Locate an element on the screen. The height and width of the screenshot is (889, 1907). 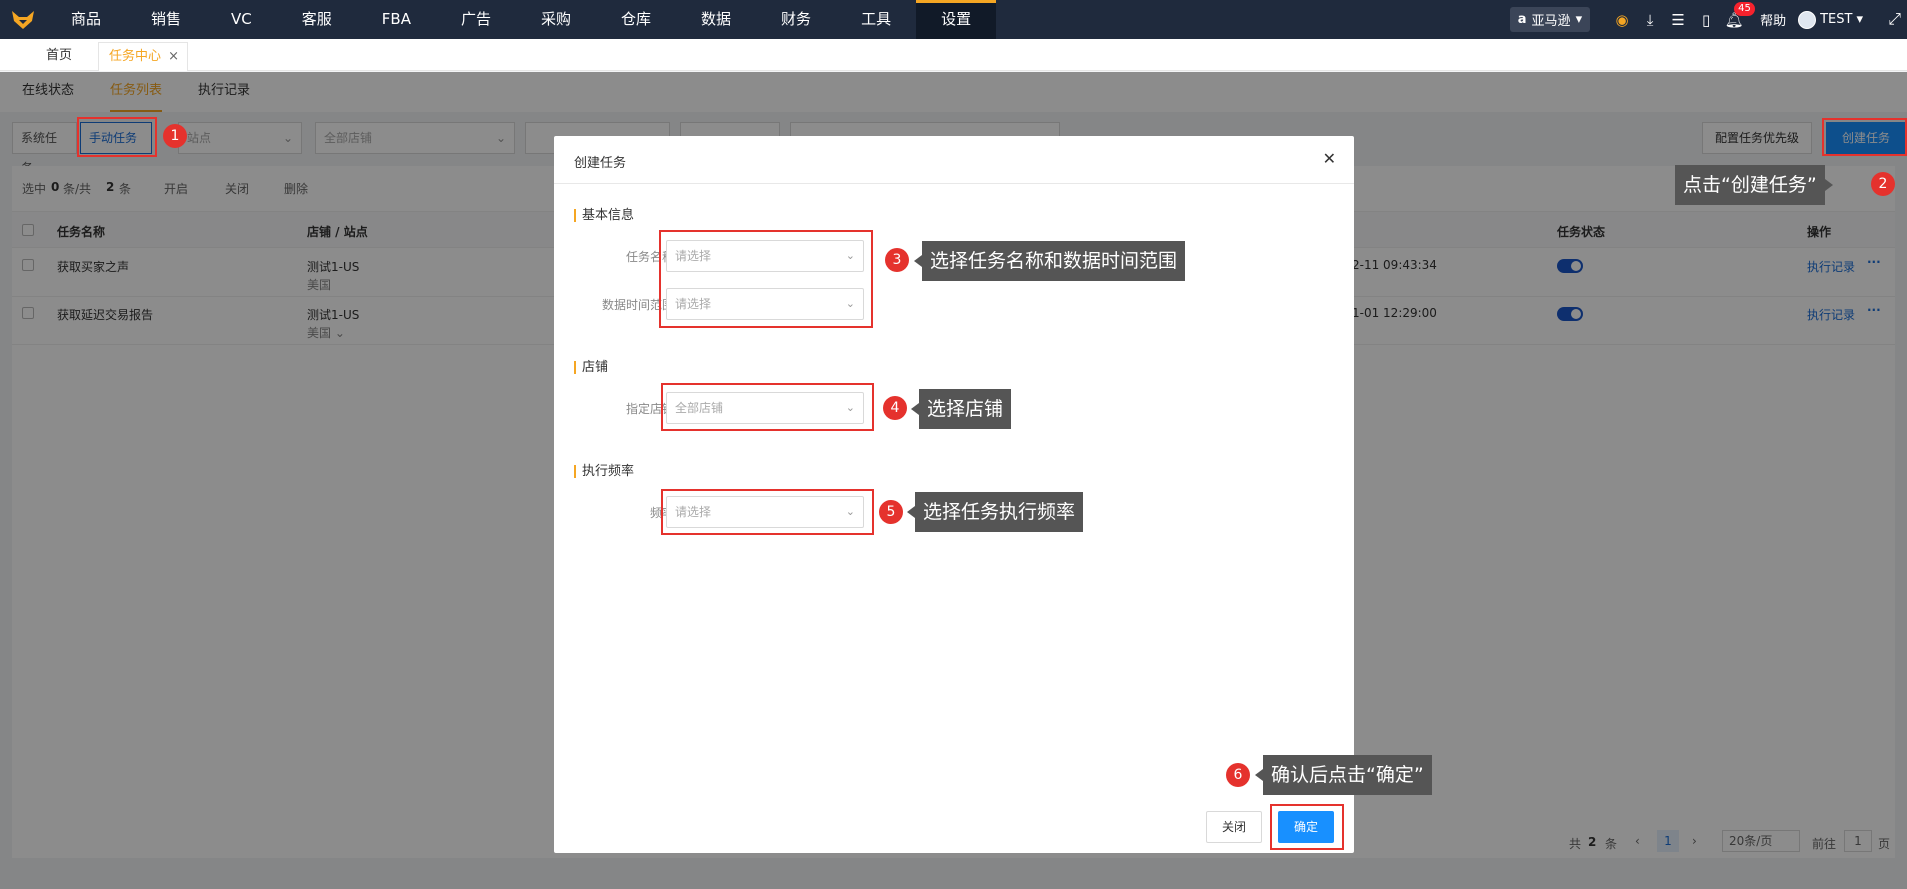
store-label: 指定店铺 is located at coordinates (649, 409).